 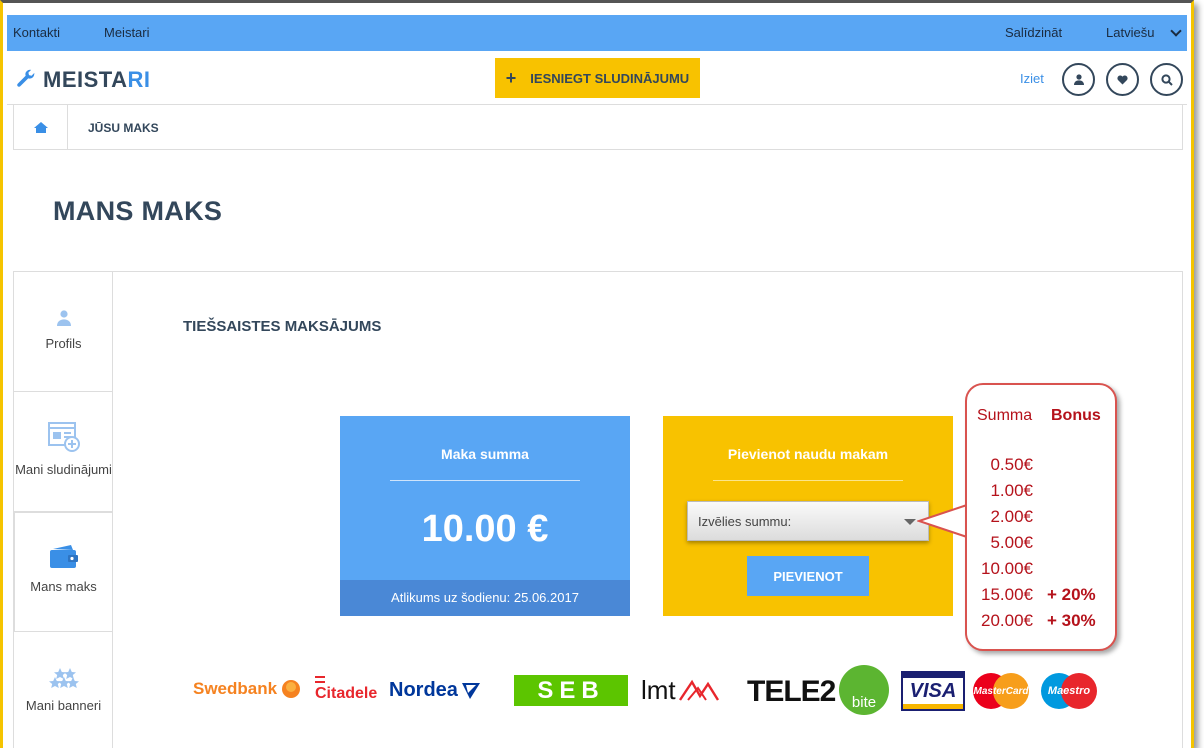 I want to click on add-funds-button: PIEVIENOT, so click(x=808, y=576).